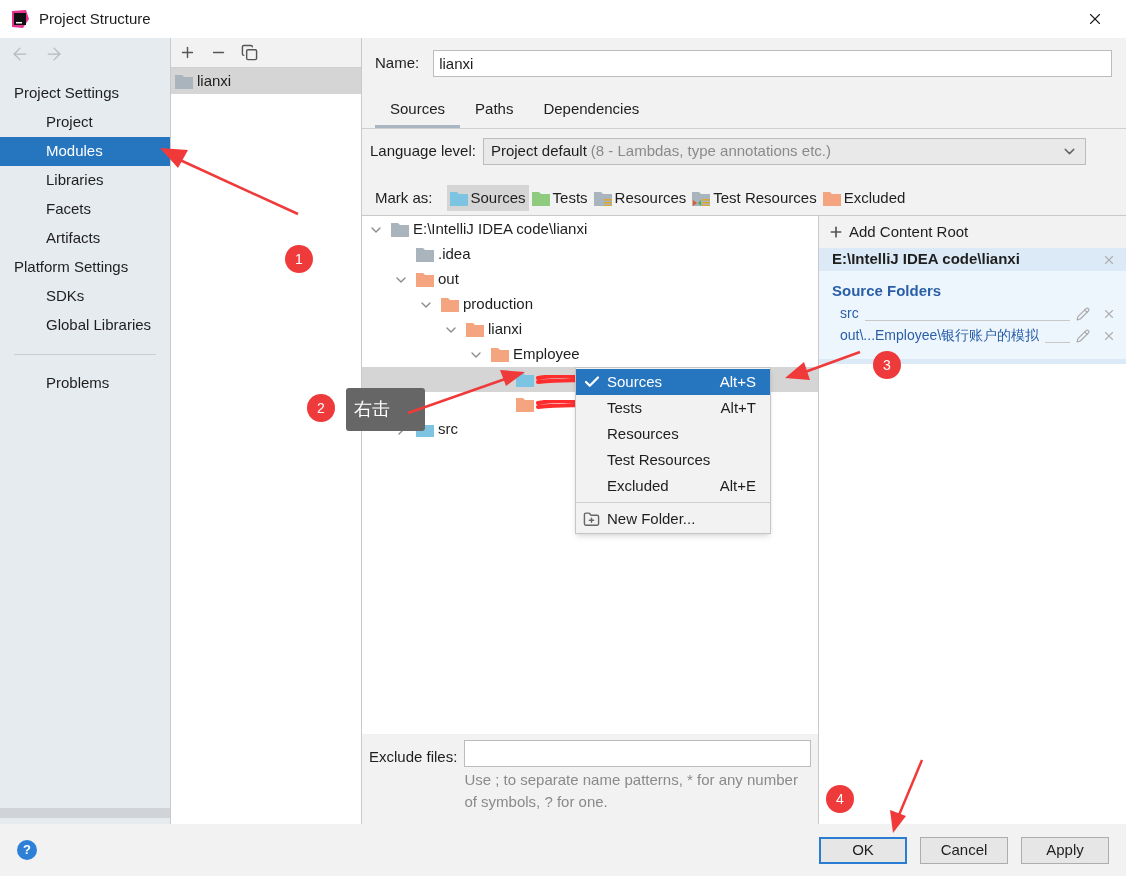 This screenshot has width=1126, height=876. What do you see at coordinates (249, 52) in the screenshot?
I see `copy-icon` at bounding box center [249, 52].